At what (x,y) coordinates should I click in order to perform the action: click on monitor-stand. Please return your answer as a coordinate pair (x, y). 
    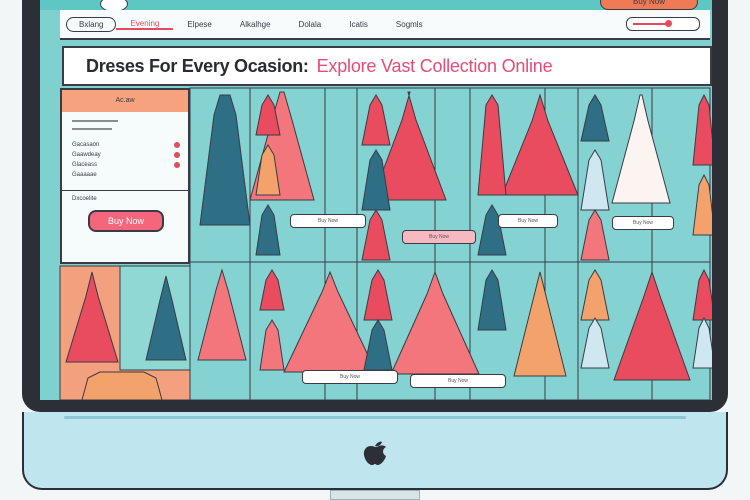
    Looking at the image, I should click on (375, 495).